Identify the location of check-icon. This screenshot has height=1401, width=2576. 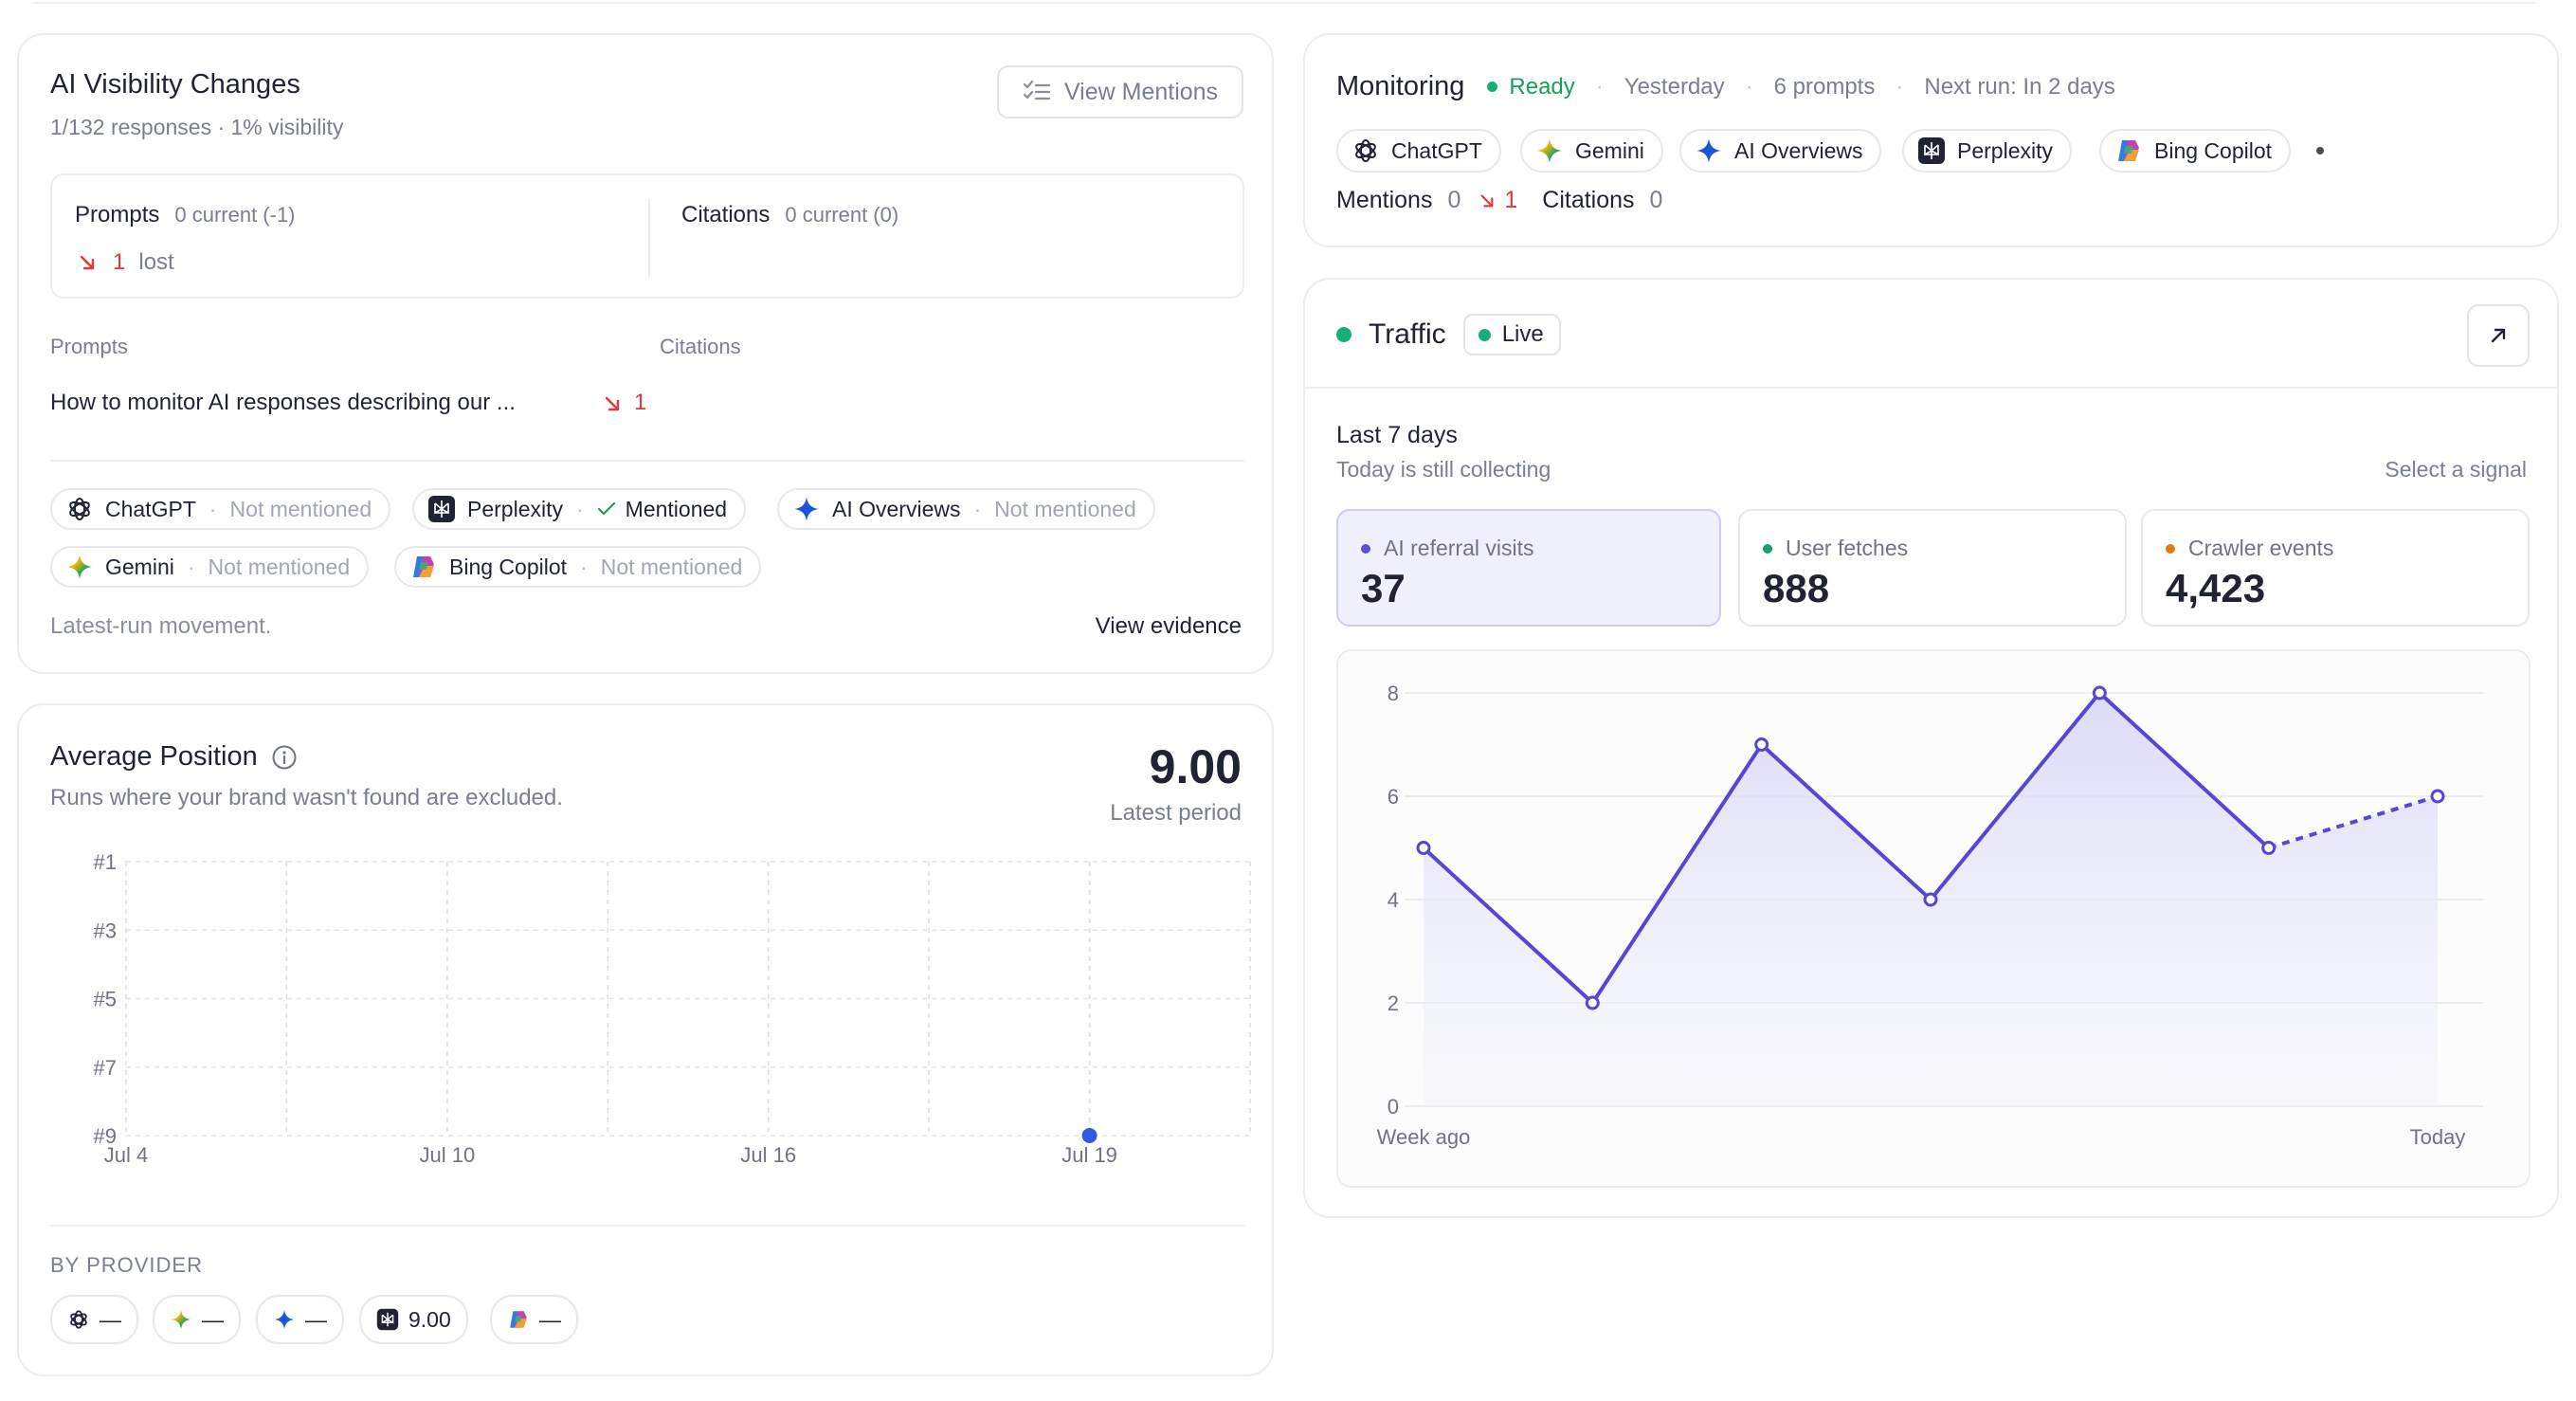
(606, 509).